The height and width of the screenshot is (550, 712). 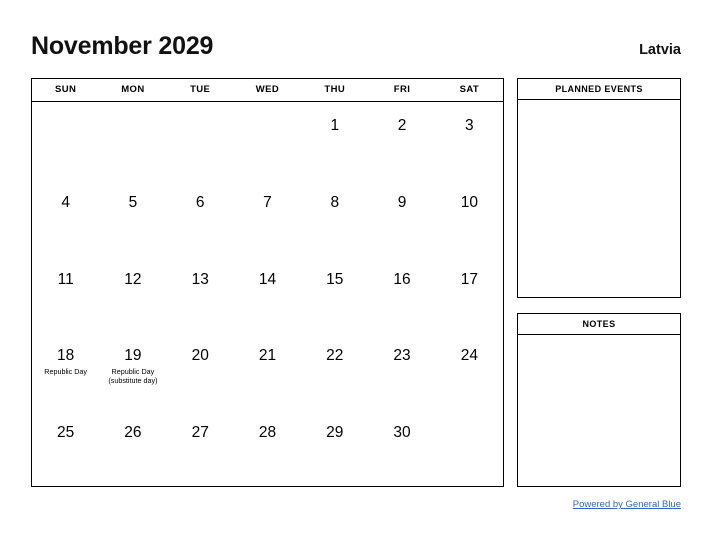 I want to click on day-cell: 29, so click(x=334, y=447).